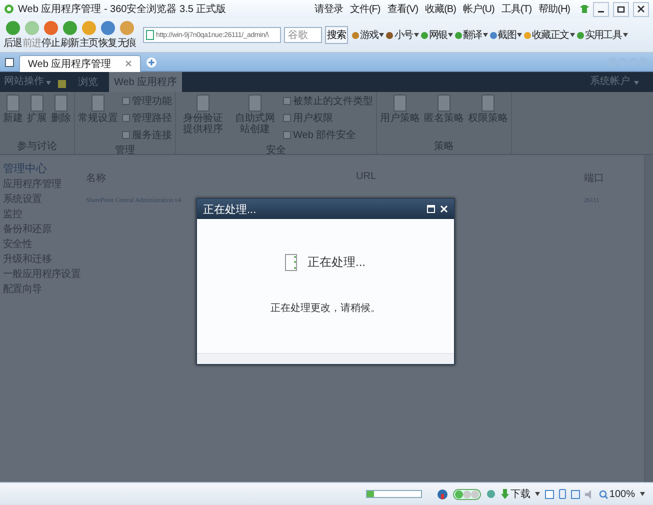 The height and width of the screenshot is (505, 653). I want to click on menu-item: 查看(V), so click(402, 9).